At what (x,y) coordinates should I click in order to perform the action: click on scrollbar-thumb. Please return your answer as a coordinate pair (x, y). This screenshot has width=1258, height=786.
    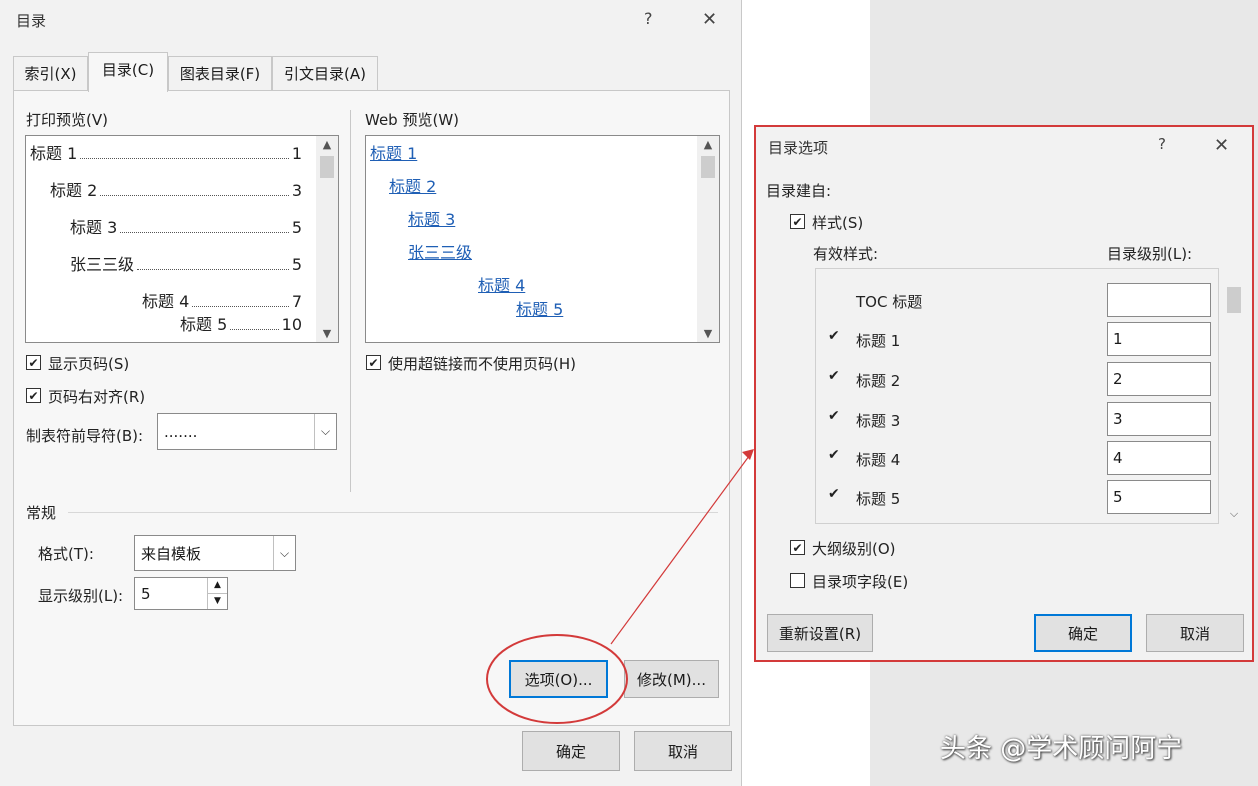
    Looking at the image, I should click on (1234, 300).